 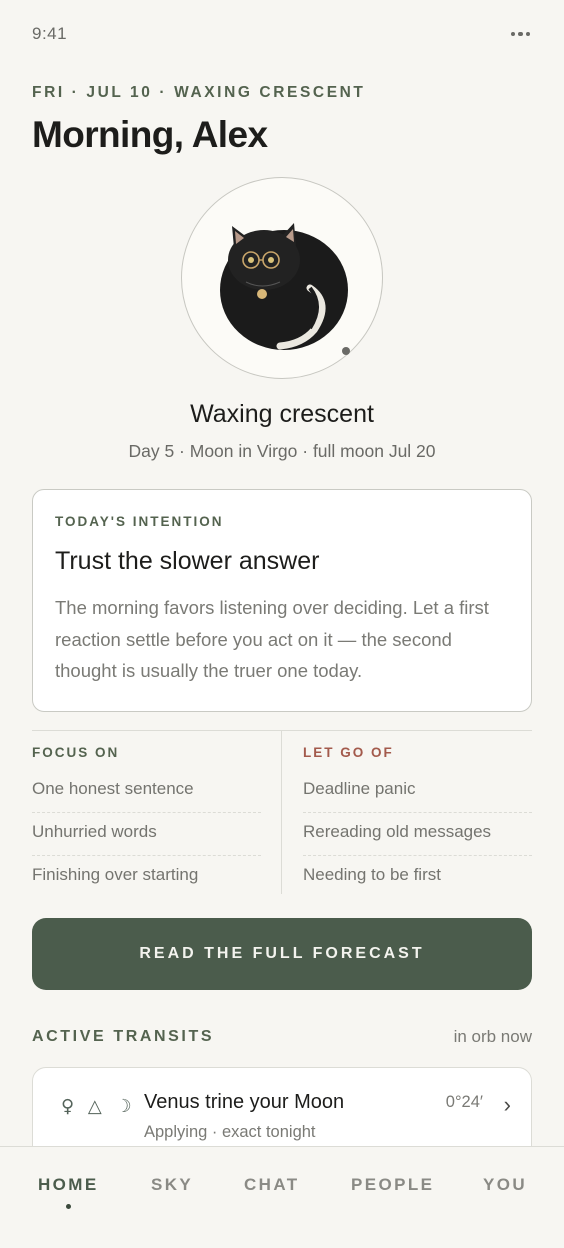 What do you see at coordinates (115, 874) in the screenshot?
I see `focus-item: Finishing over starting` at bounding box center [115, 874].